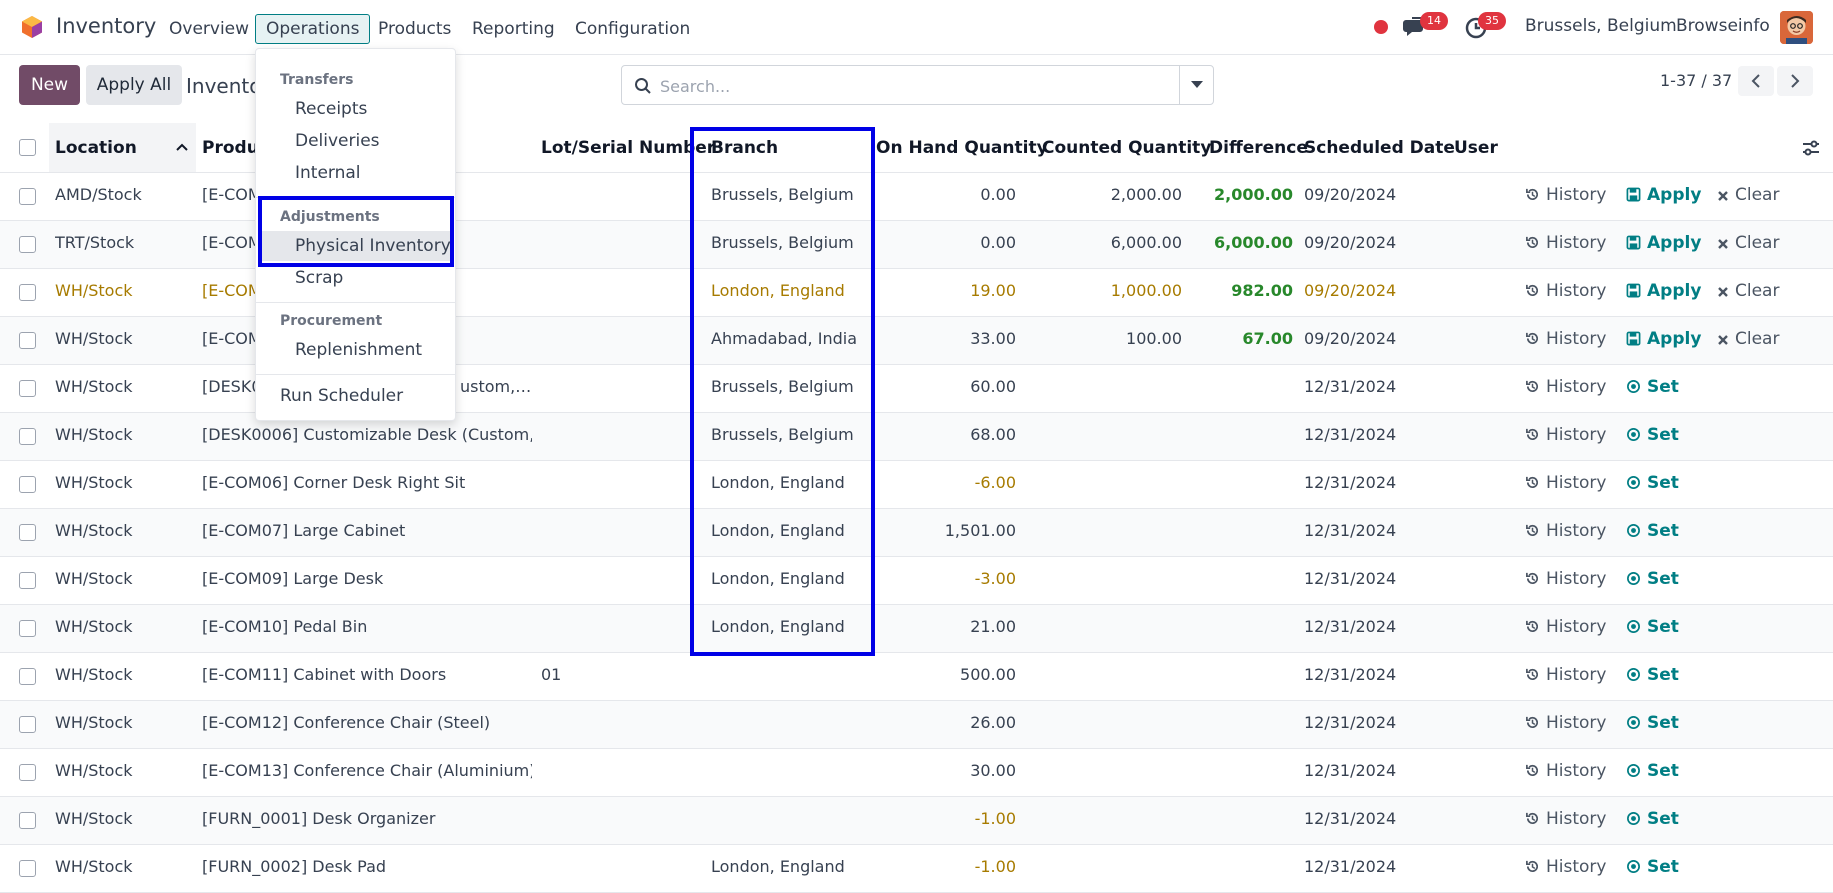 This screenshot has width=1833, height=893. What do you see at coordinates (1756, 81) in the screenshot?
I see `pager-previous-button` at bounding box center [1756, 81].